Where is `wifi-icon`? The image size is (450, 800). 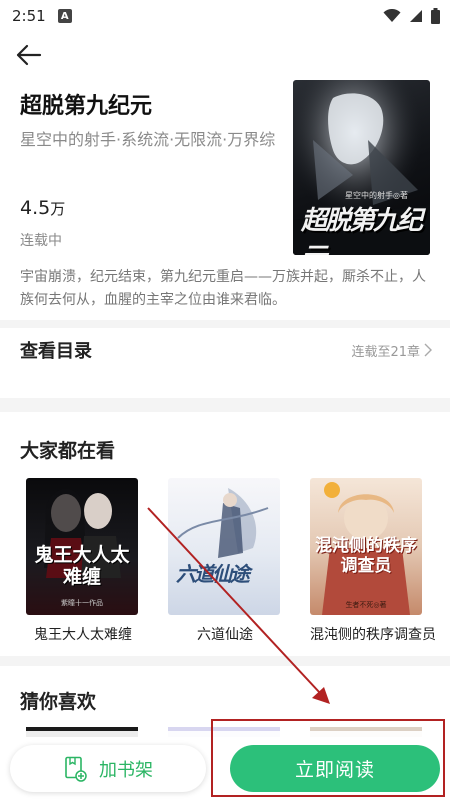
wifi-icon is located at coordinates (392, 15).